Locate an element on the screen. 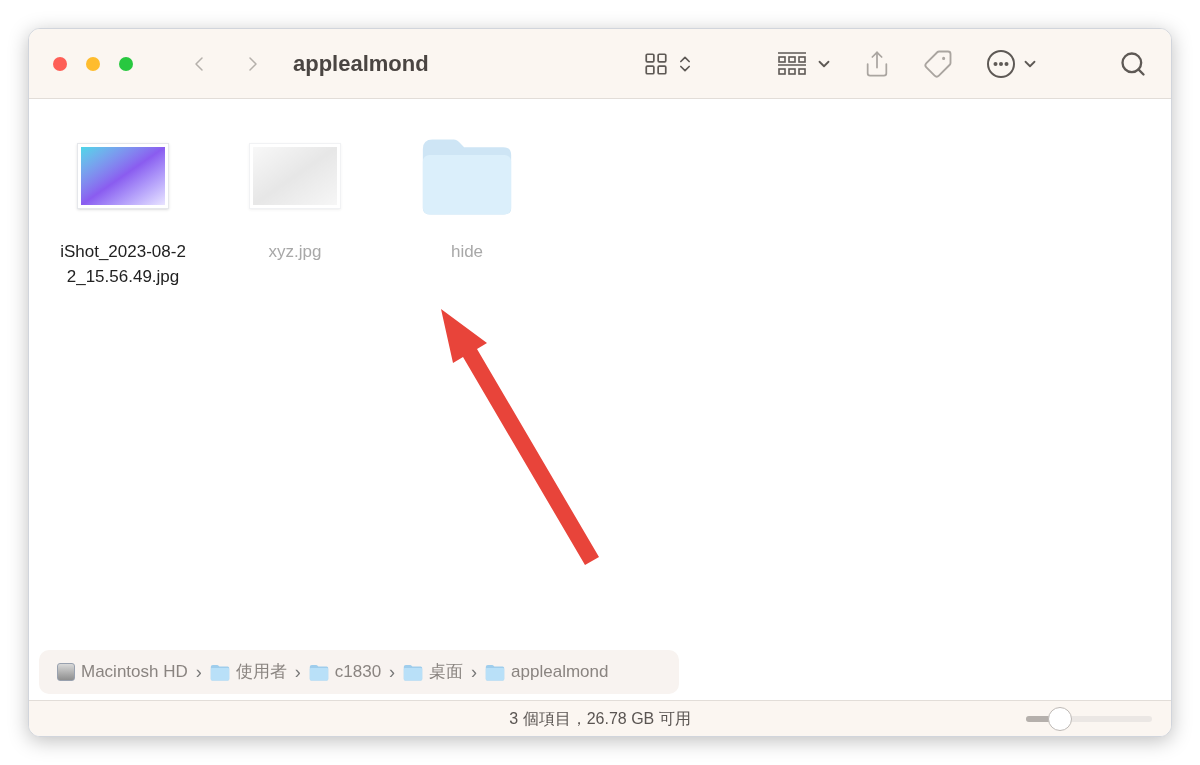 This screenshot has height=765, width=1200. maximize-button is located at coordinates (126, 63).